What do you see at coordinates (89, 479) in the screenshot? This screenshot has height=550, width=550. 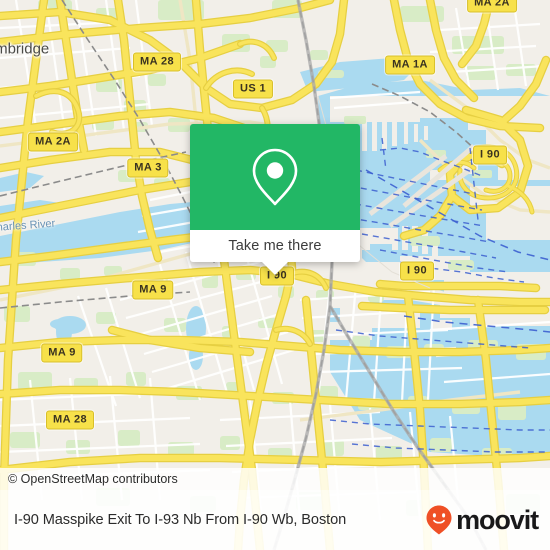 I see `osm-attribution-text: © OpenStreetMap contributors` at bounding box center [89, 479].